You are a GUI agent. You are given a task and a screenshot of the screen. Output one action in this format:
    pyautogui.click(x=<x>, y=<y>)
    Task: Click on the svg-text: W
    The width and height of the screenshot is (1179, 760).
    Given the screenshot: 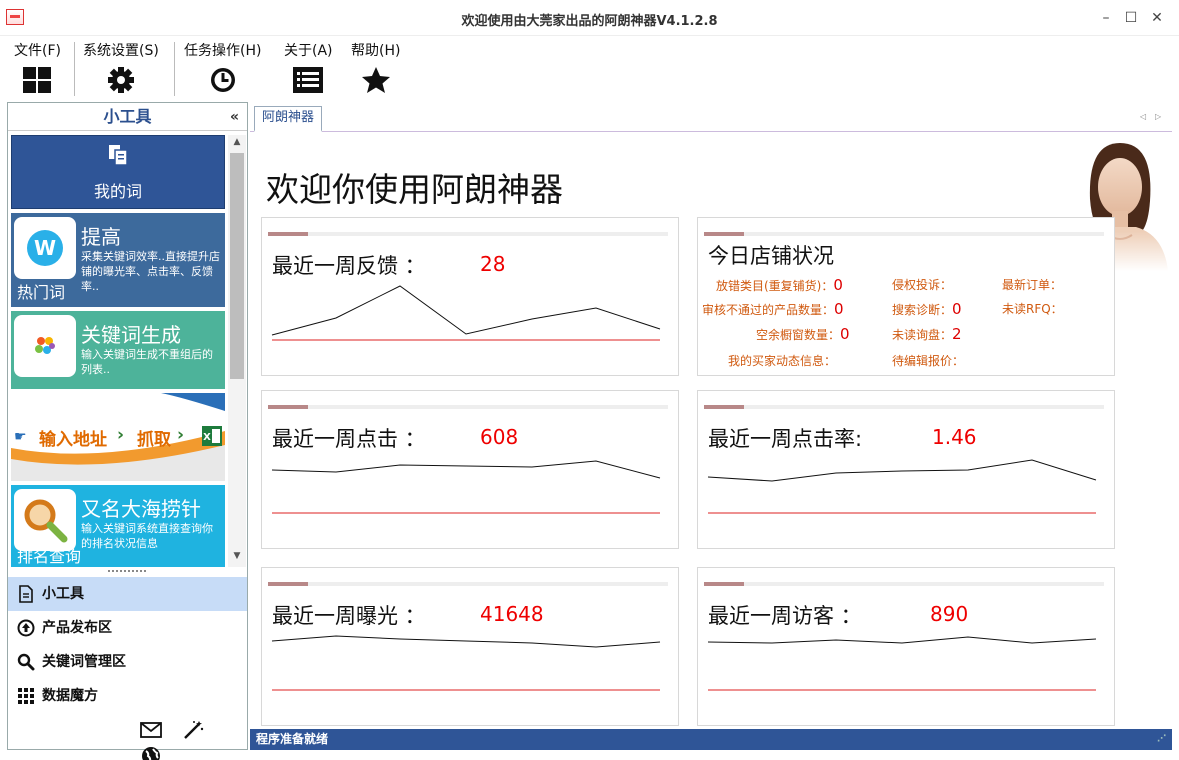 What is the action you would take?
    pyautogui.click(x=45, y=248)
    